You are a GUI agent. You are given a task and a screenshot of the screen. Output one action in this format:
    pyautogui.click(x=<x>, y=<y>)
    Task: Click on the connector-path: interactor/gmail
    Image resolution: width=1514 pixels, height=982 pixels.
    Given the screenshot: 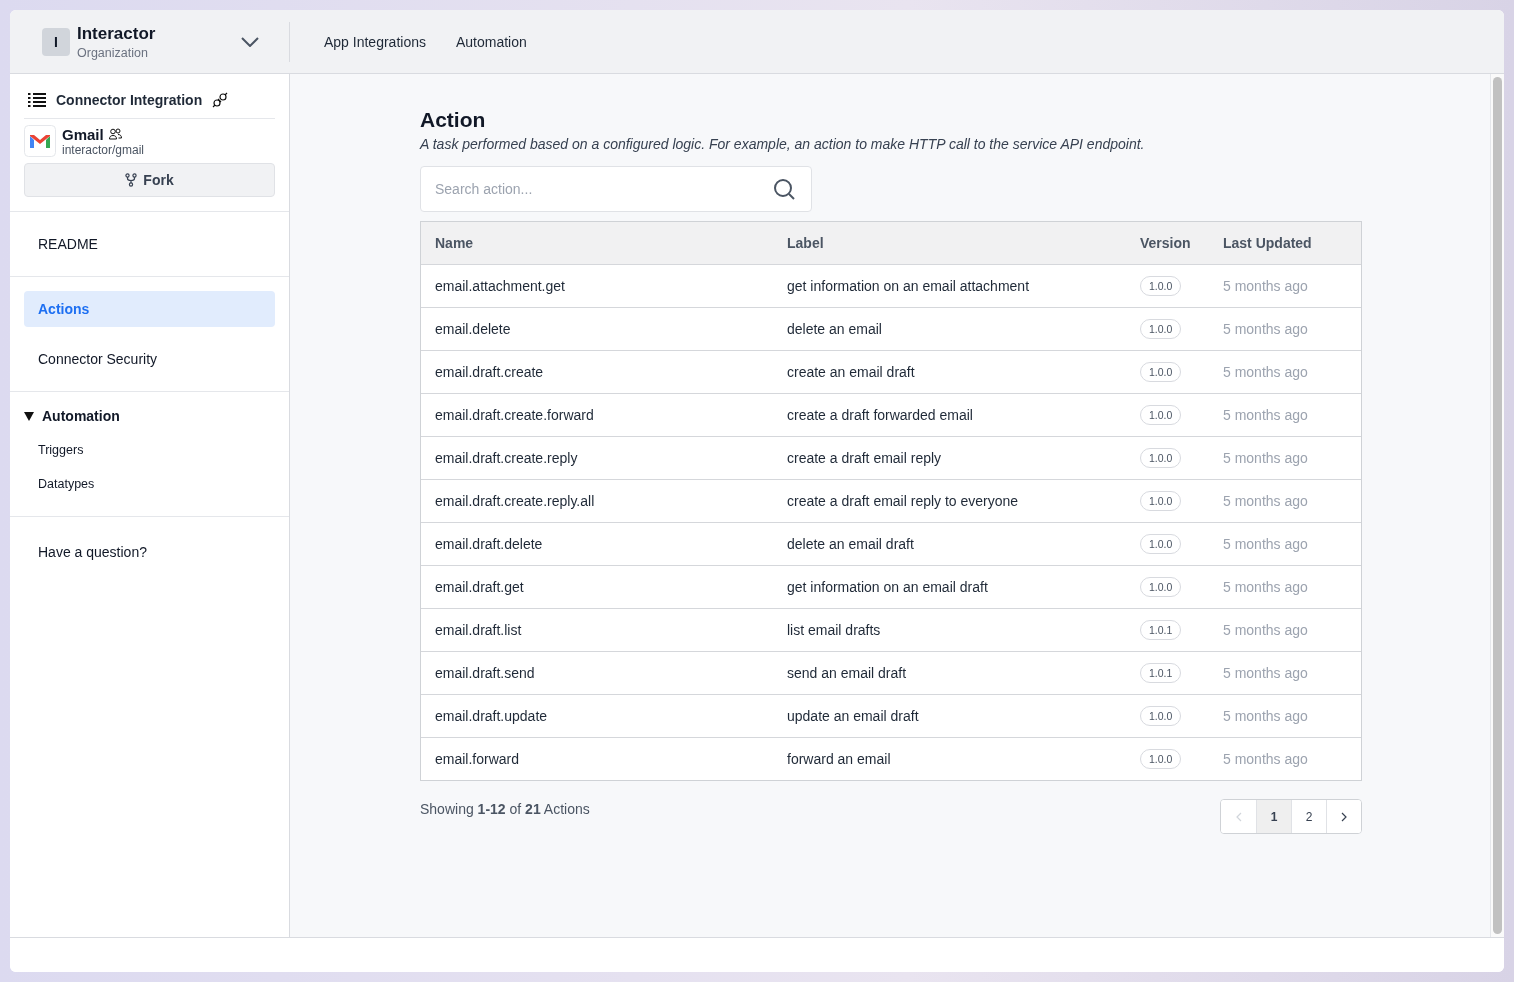 What is the action you would take?
    pyautogui.click(x=103, y=149)
    